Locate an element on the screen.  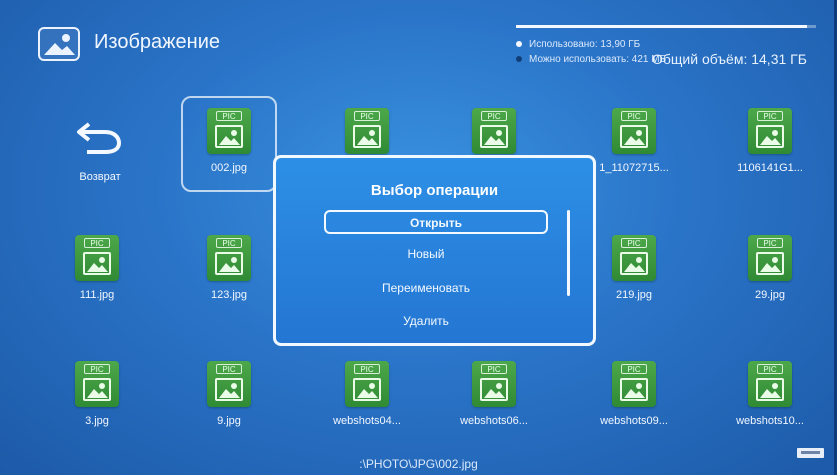
file-tile: PIC 002.jpg is located at coordinates (229, 141).